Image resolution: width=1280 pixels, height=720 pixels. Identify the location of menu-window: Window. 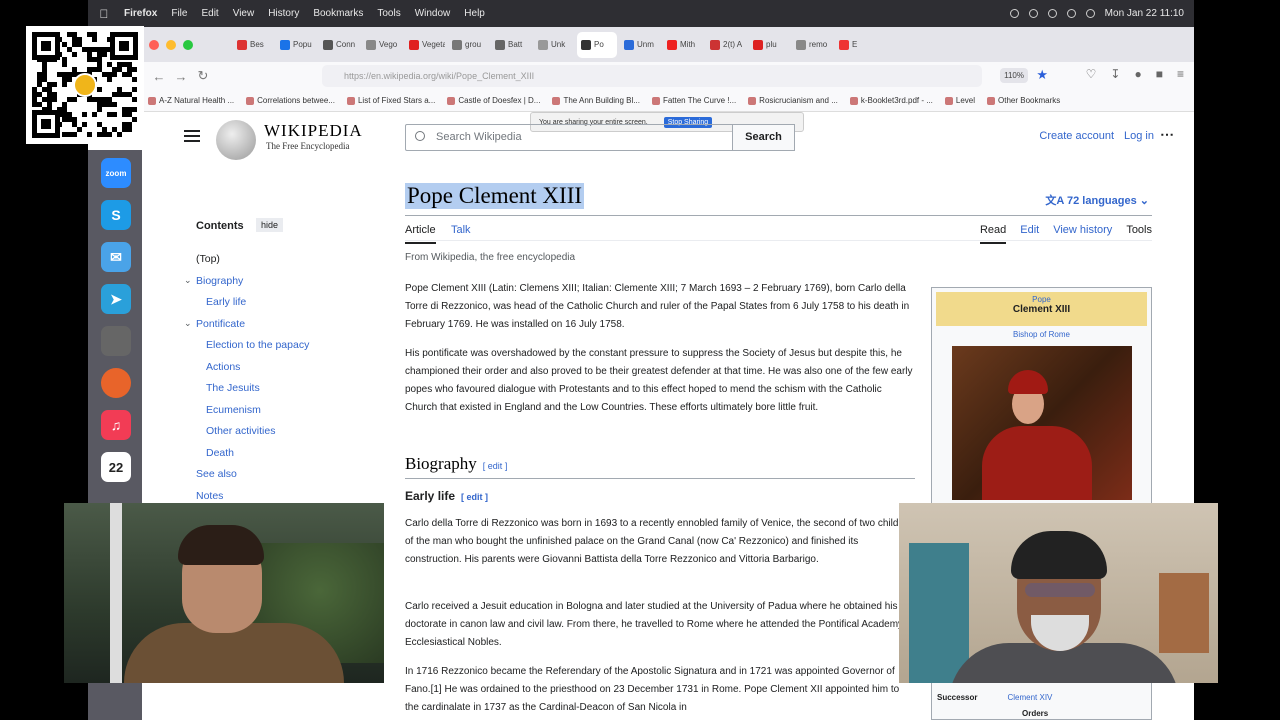
(433, 13).